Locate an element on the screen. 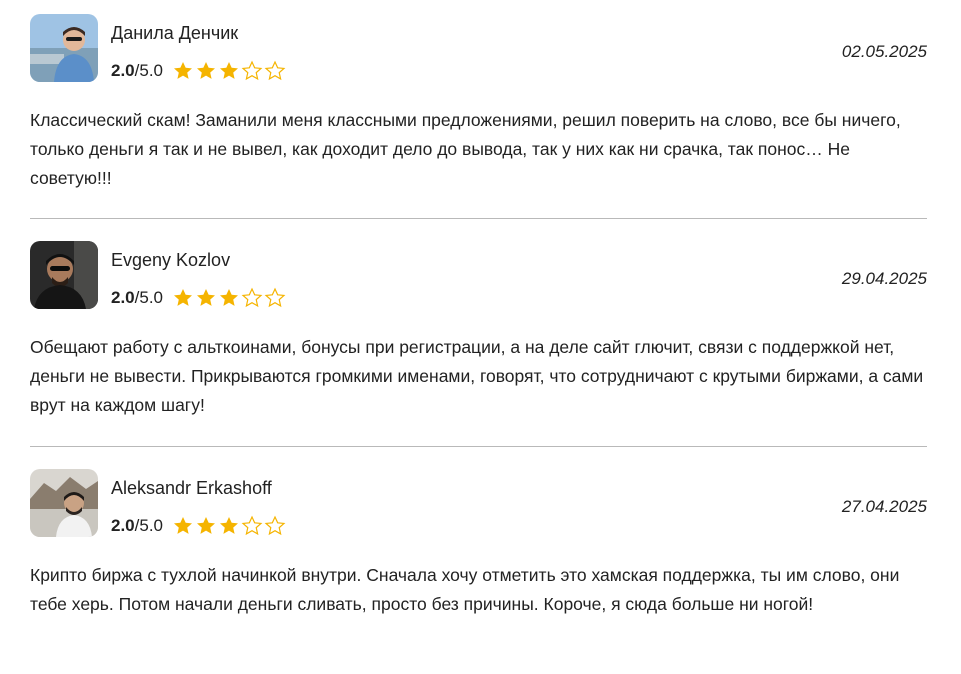 This screenshot has width=961, height=674. author-name: Данила Денчик is located at coordinates (175, 33).